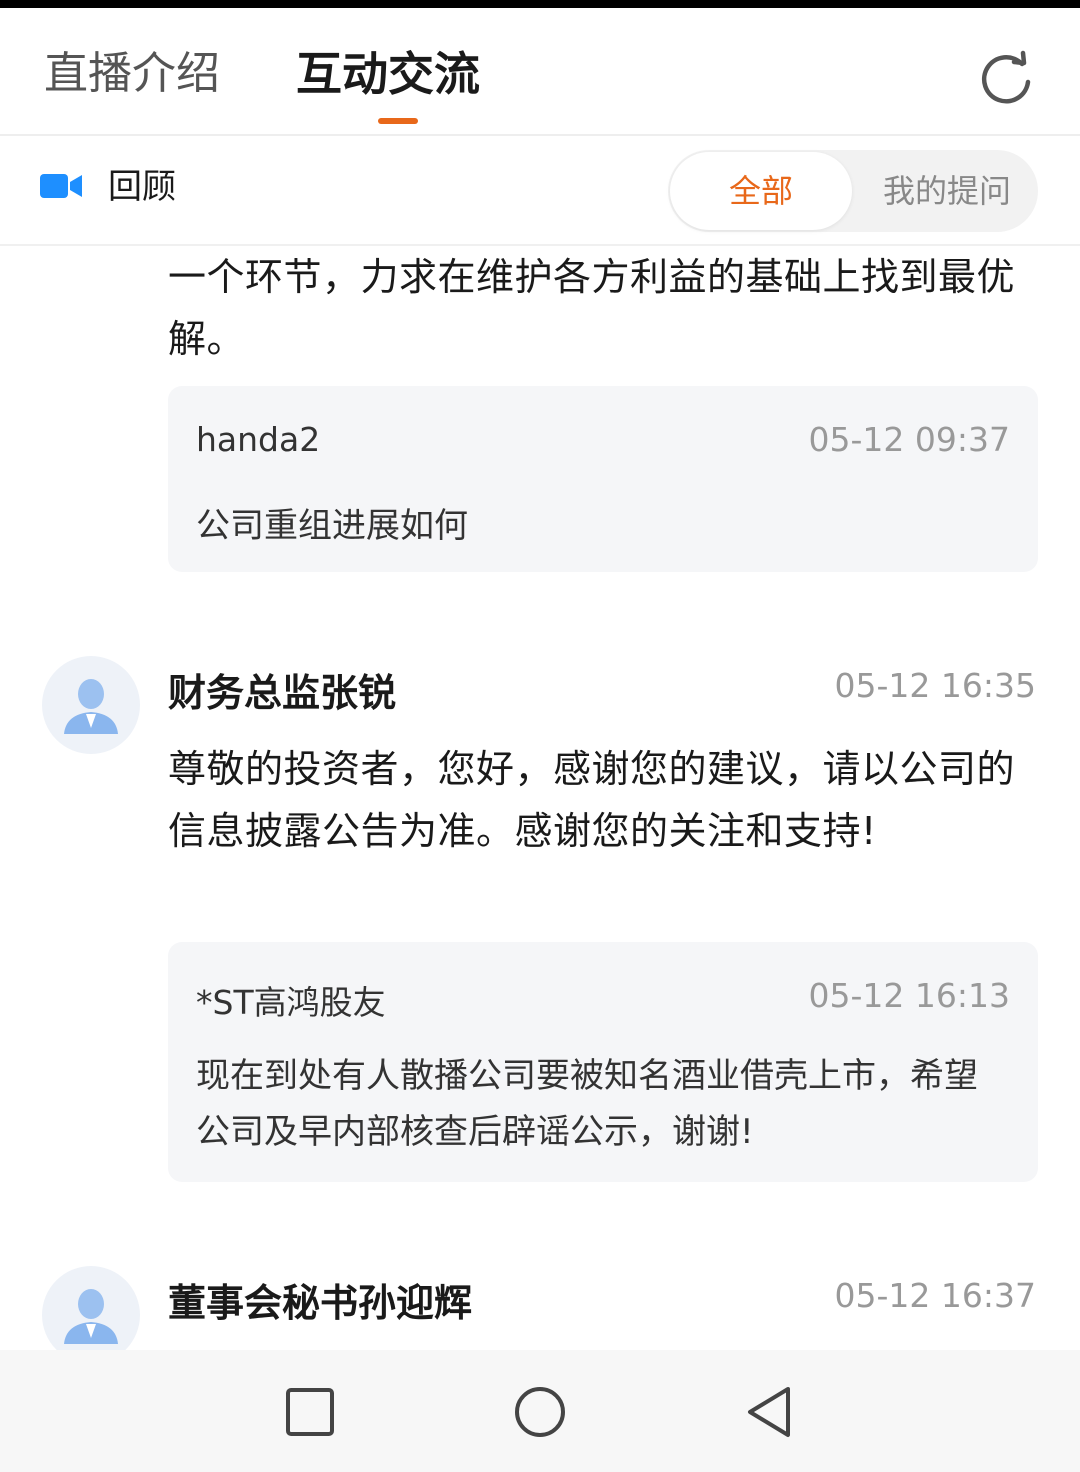 The height and width of the screenshot is (1472, 1080). Describe the element at coordinates (142, 187) in the screenshot. I see `review-label: 回顾` at that location.